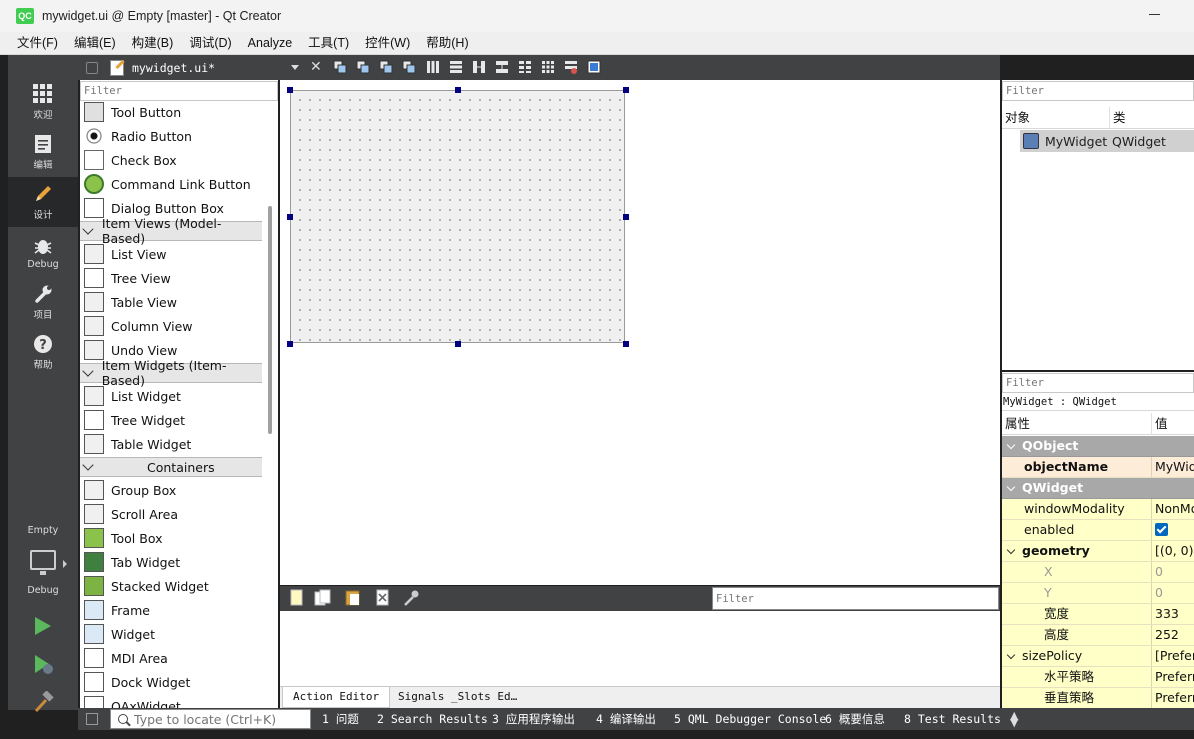 Image resolution: width=1194 pixels, height=739 pixels. What do you see at coordinates (171, 701) in the screenshot?
I see `widget-item: QAxWidget` at bounding box center [171, 701].